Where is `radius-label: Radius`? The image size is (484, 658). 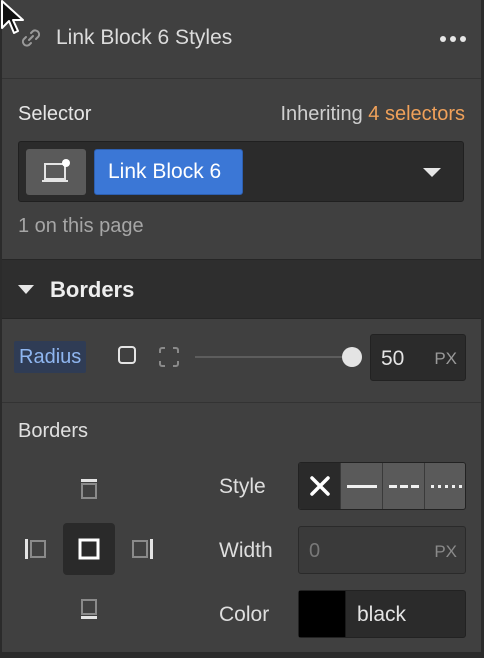
radius-label: Radius is located at coordinates (50, 357).